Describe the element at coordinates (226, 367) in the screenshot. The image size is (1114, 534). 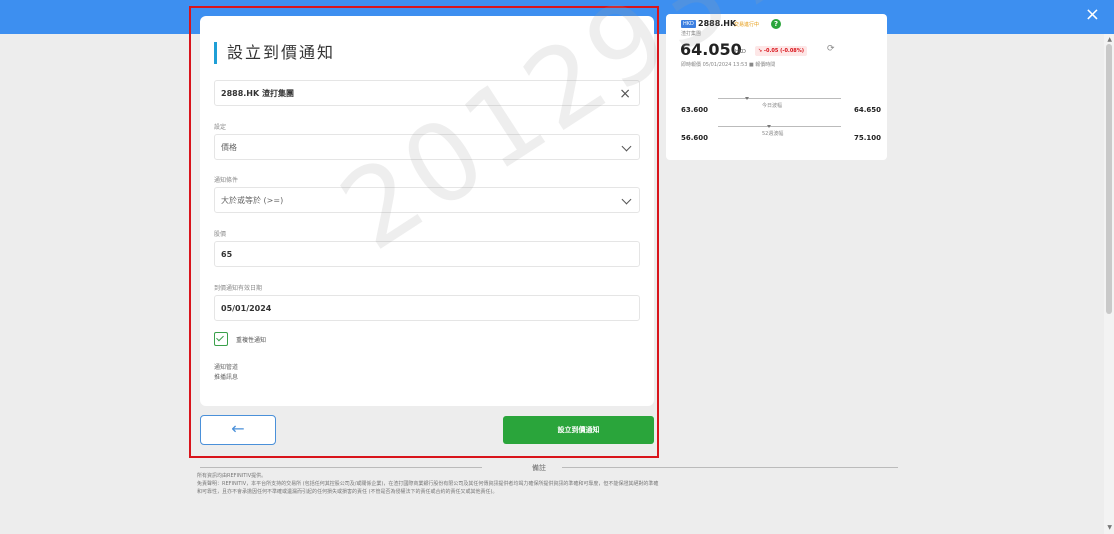
I see `channel-label: 通知管道` at that location.